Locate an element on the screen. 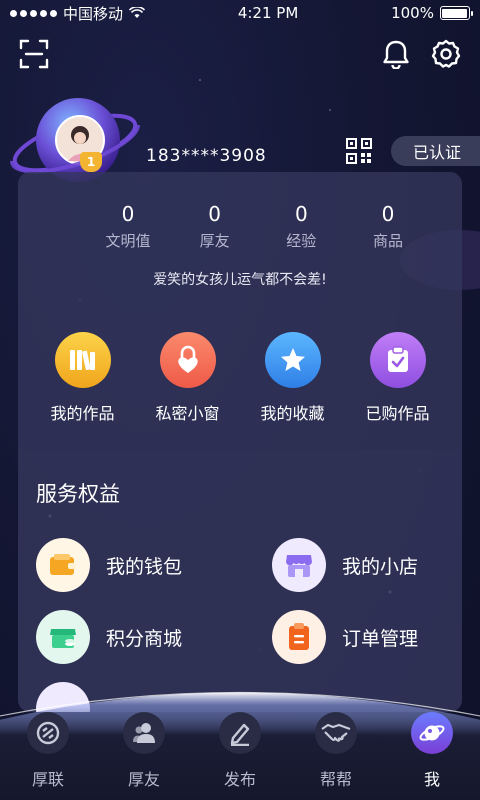  wallet-icon is located at coordinates (63, 564).